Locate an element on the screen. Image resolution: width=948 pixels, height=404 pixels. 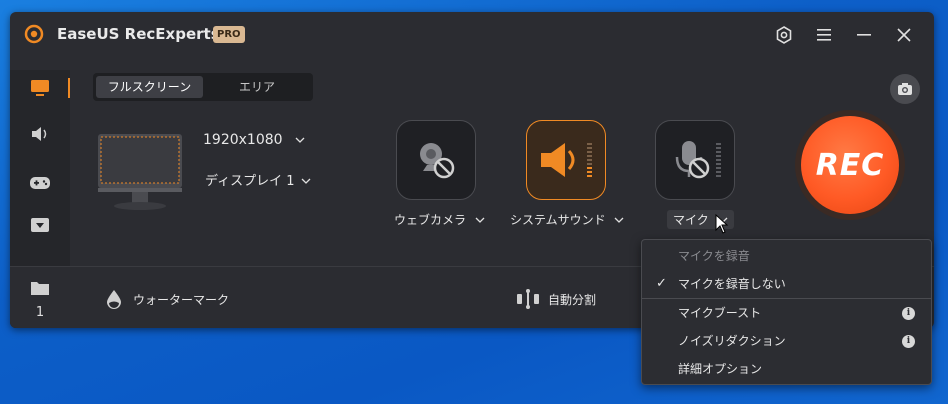
close-button is located at coordinates (904, 35).